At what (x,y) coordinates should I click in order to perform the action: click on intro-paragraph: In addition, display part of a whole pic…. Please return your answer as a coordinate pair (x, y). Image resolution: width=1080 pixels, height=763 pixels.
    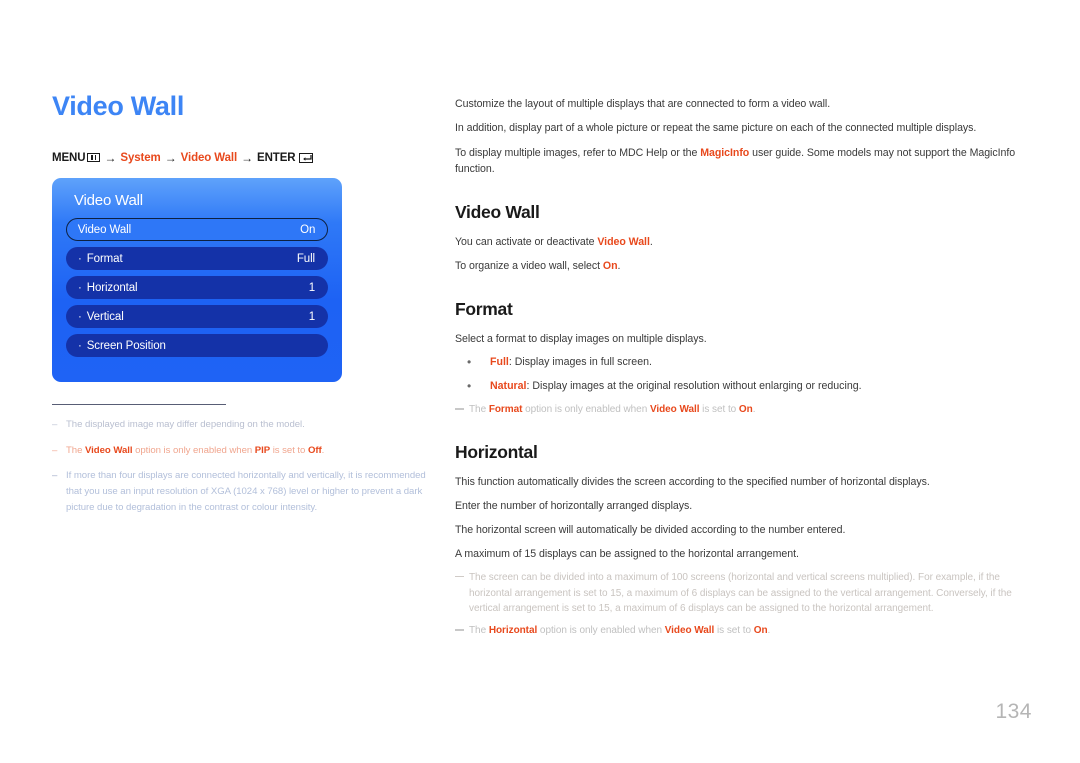
    Looking at the image, I should click on (743, 128).